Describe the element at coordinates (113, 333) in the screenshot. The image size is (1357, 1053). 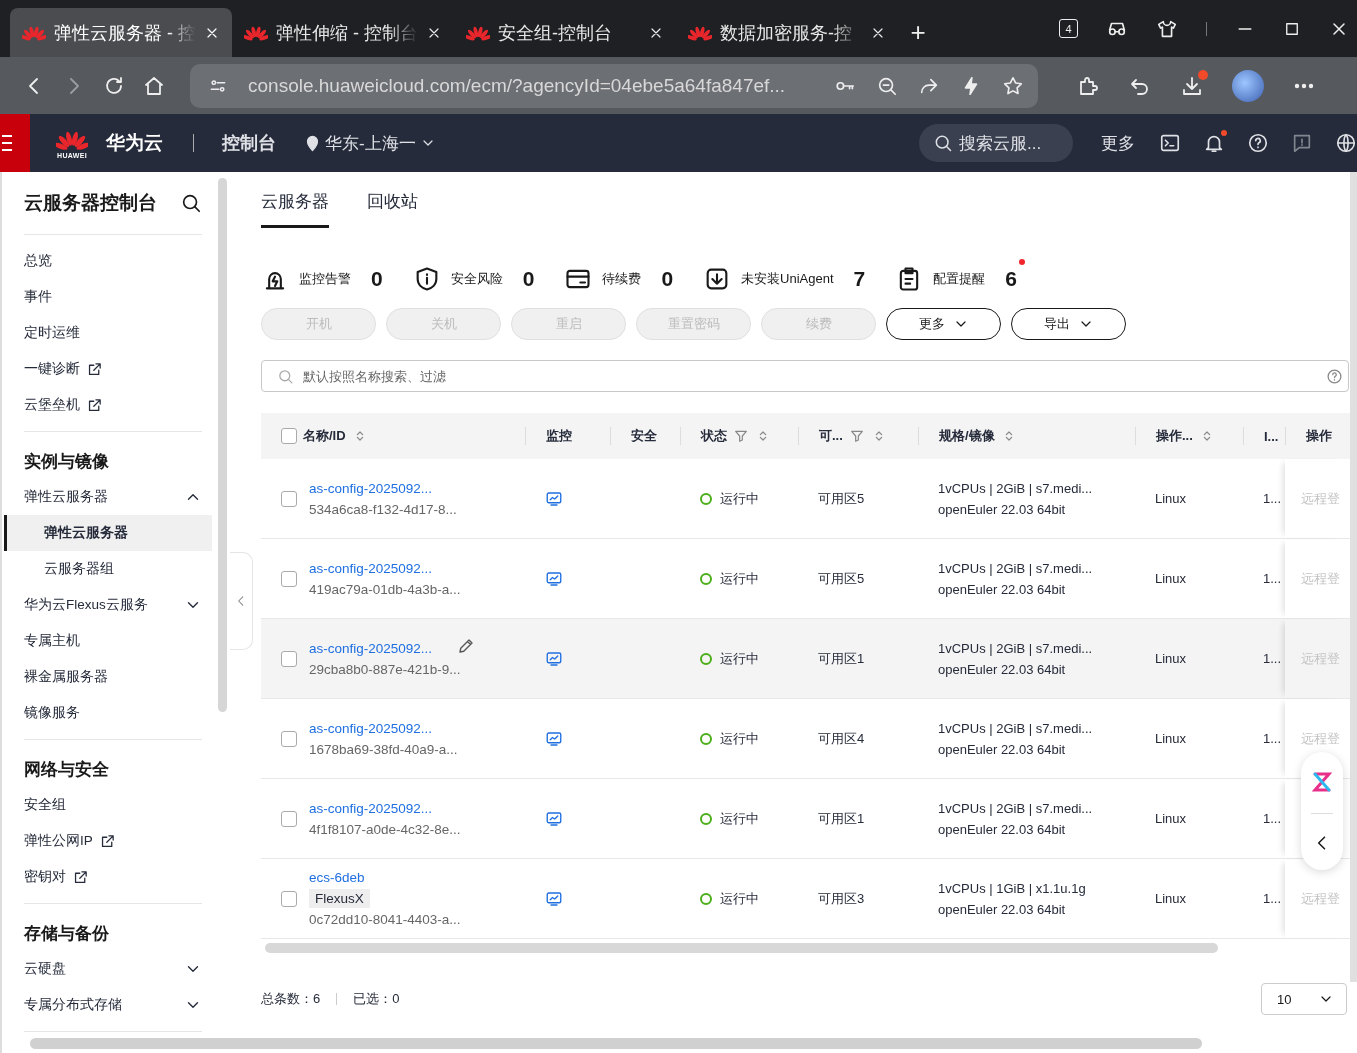
I see `sidebar-item: 定时运维` at that location.